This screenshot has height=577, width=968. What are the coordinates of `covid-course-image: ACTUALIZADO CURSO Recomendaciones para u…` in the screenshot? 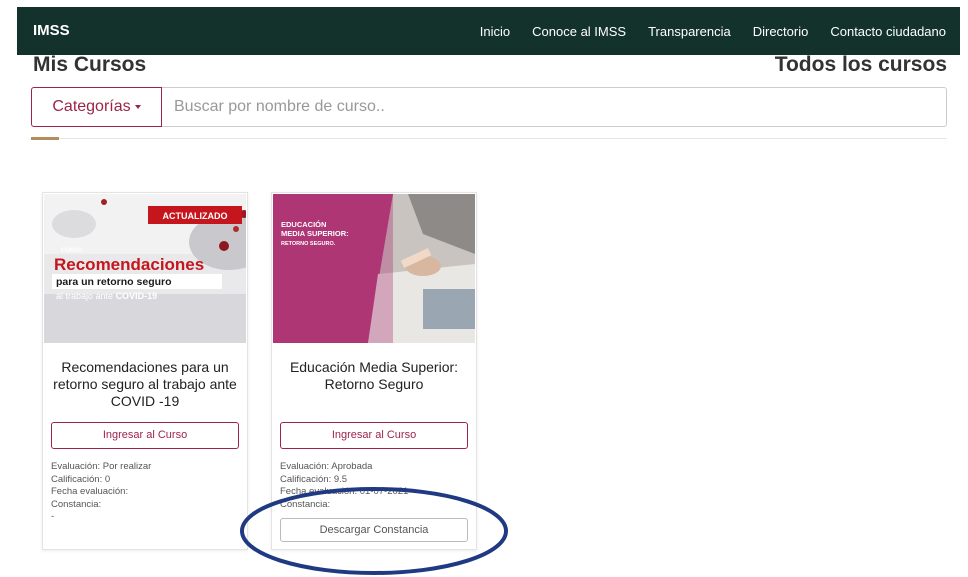 It's located at (145, 268).